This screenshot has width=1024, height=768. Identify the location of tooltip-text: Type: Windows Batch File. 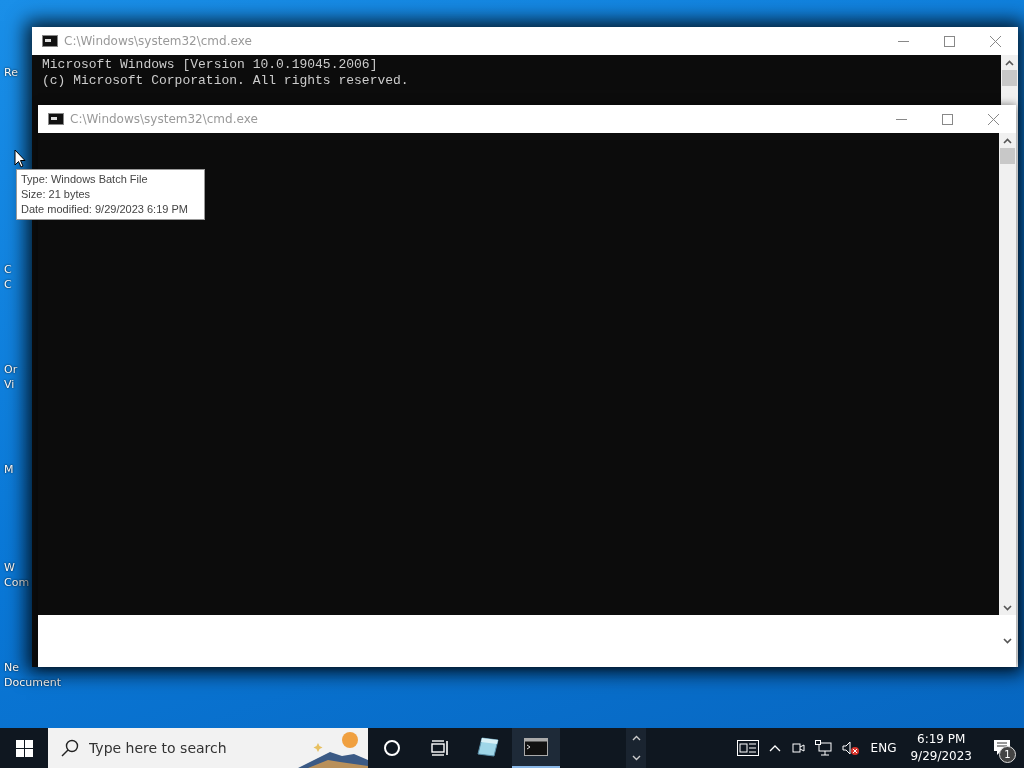
(85, 179).